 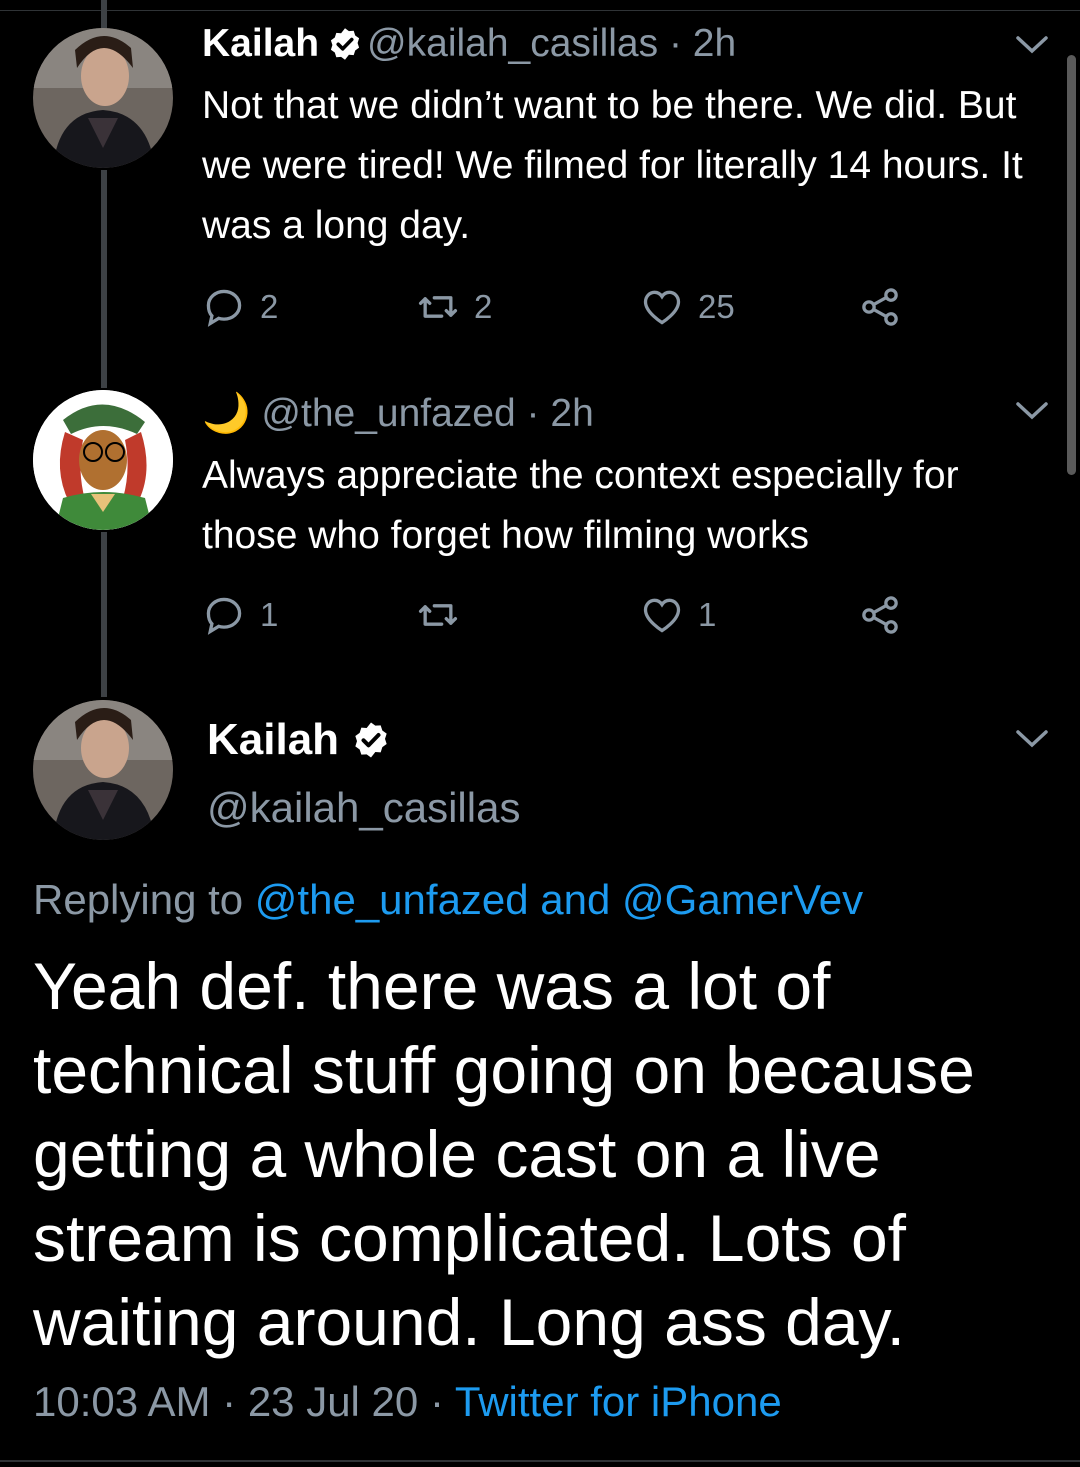 I want to click on main-tweet-author: Kailah, so click(x=301, y=740).